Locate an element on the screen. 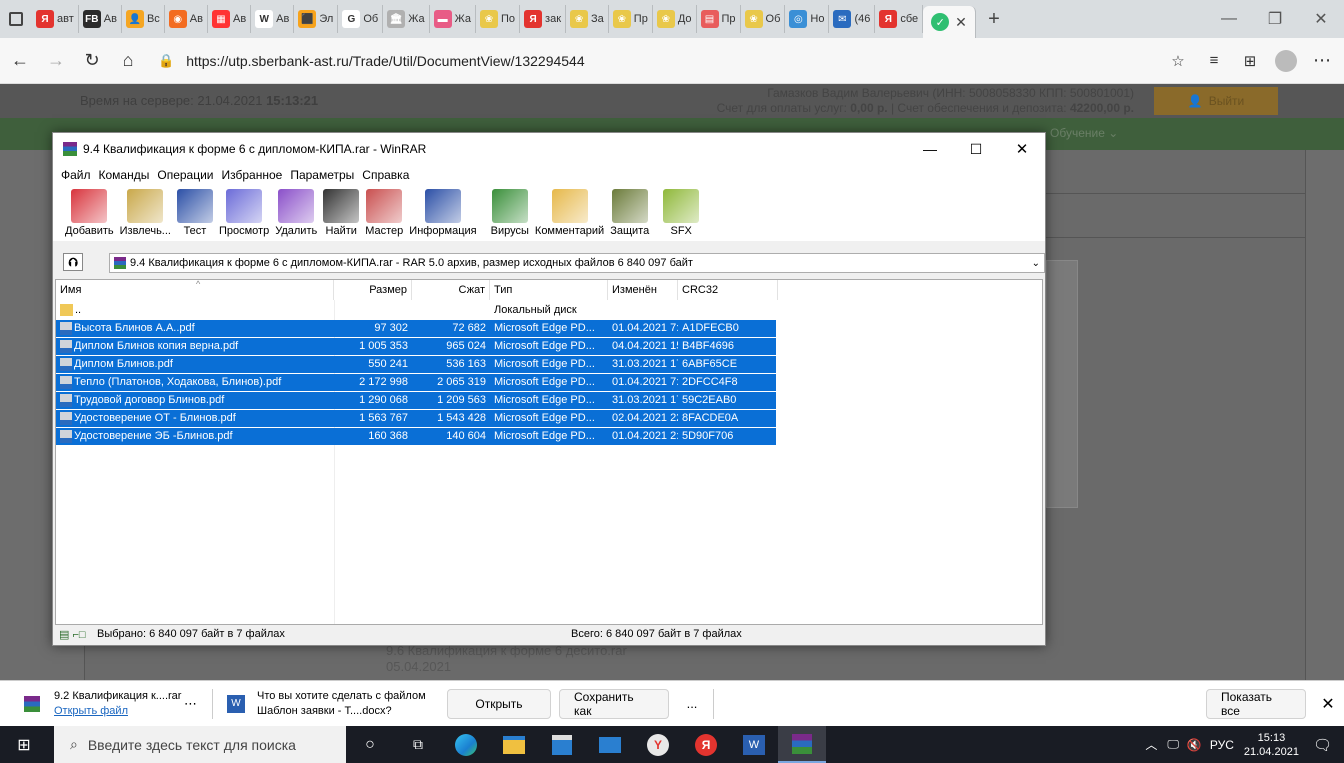  task-view-icon: ⧉ is located at coordinates (418, 744).